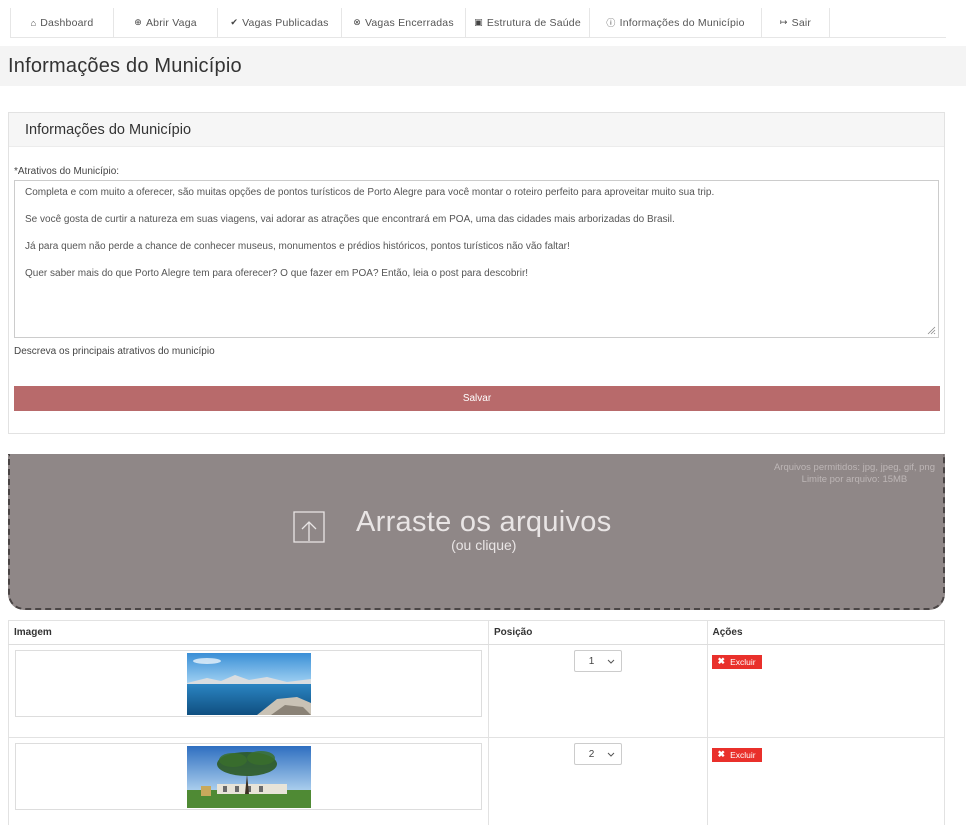  Describe the element at coordinates (33, 22) in the screenshot. I see `home-icon: ⌂` at that location.